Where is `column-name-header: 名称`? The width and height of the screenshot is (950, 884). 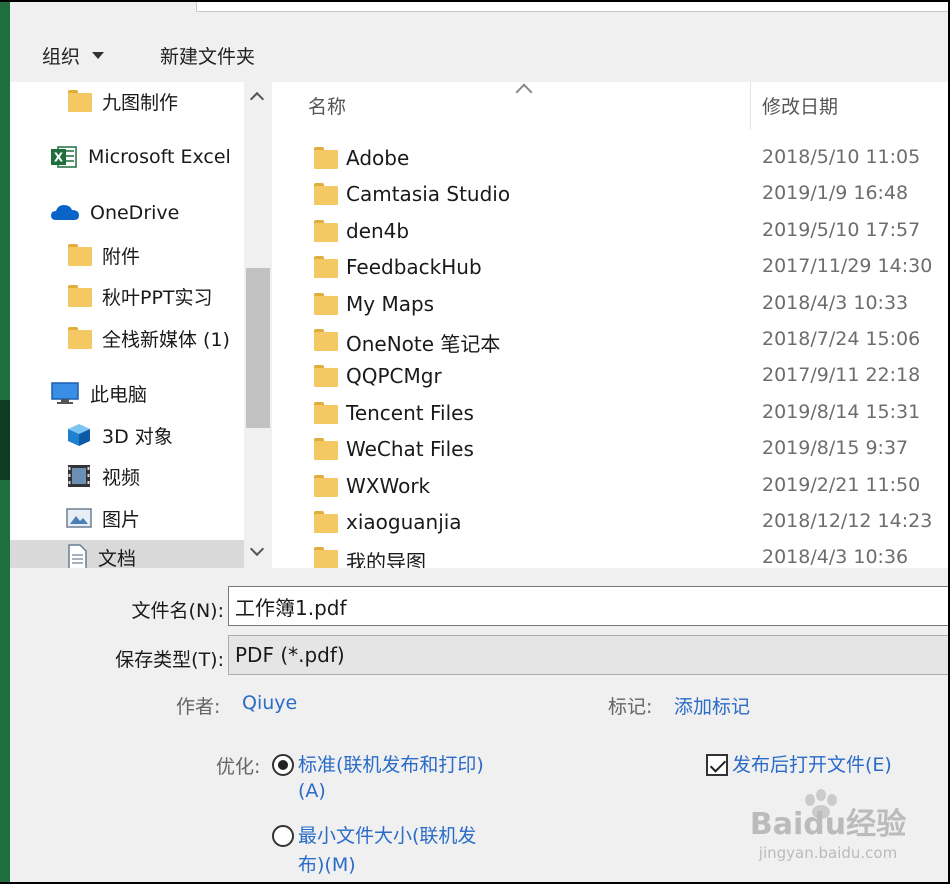
column-name-header: 名称 is located at coordinates (327, 105).